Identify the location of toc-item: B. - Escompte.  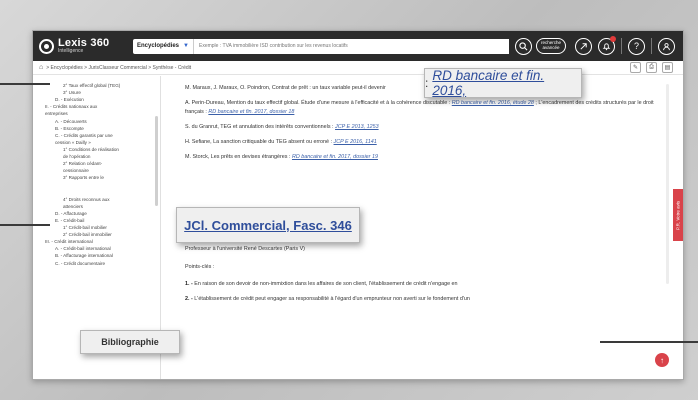
(98, 128).